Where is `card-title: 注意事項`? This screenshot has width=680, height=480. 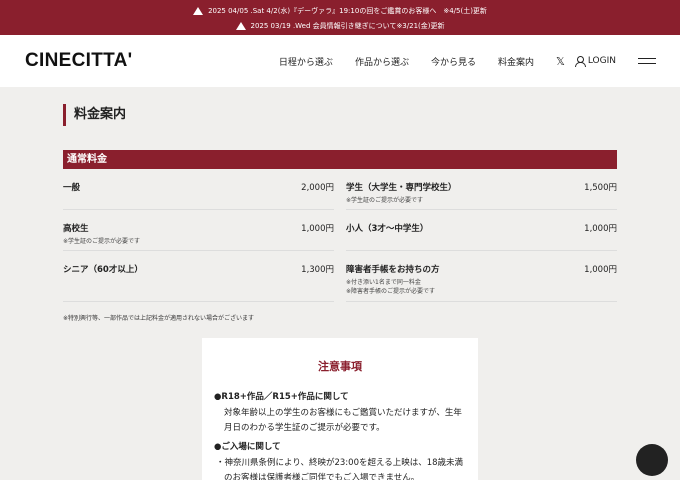
card-title: 注意事項 is located at coordinates (340, 366).